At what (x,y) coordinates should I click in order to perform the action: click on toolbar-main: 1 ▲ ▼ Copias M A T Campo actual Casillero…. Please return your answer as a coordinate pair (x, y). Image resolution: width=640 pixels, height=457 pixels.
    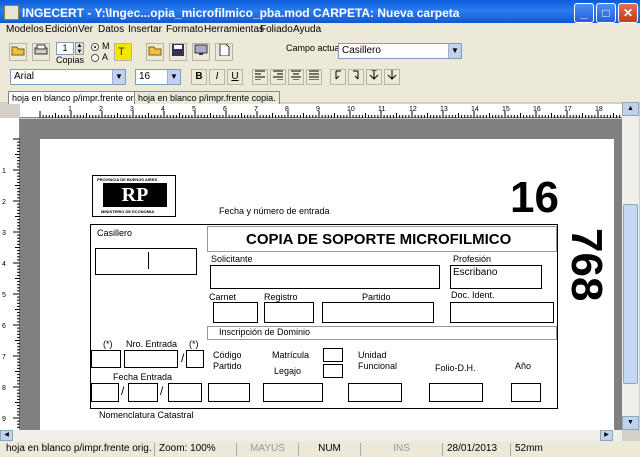
    Looking at the image, I should click on (320, 53).